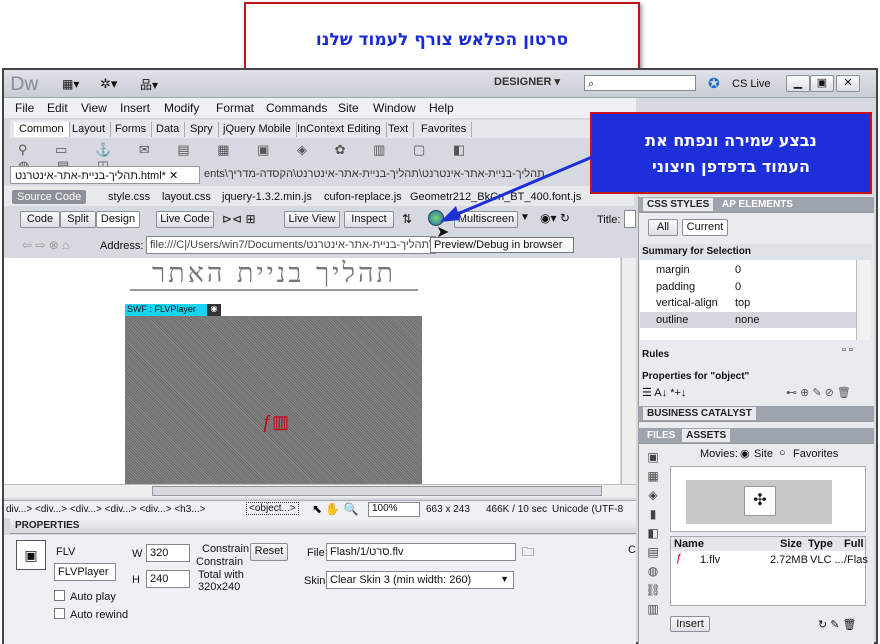 Image resolution: width=880 pixels, height=644 pixels. What do you see at coordinates (689, 544) in the screenshot?
I see `col-name: Name` at bounding box center [689, 544].